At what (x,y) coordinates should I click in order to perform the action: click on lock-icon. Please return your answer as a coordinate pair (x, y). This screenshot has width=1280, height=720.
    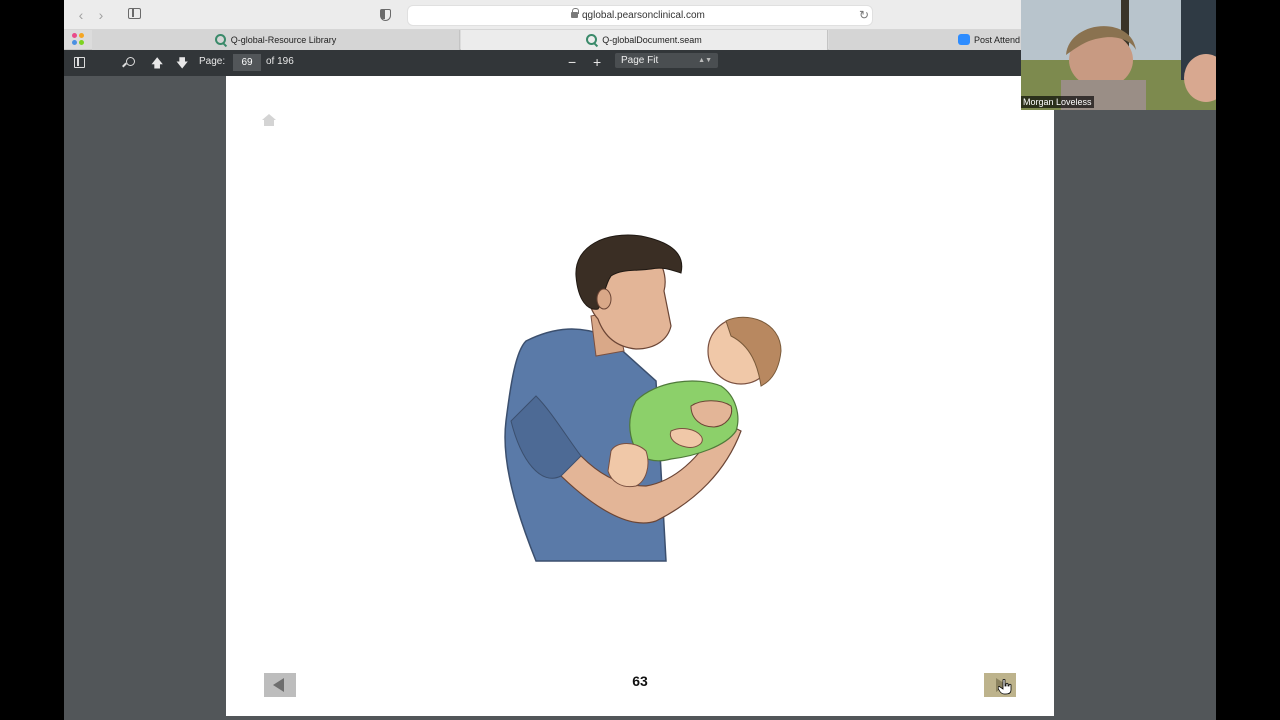
    Looking at the image, I should click on (575, 13).